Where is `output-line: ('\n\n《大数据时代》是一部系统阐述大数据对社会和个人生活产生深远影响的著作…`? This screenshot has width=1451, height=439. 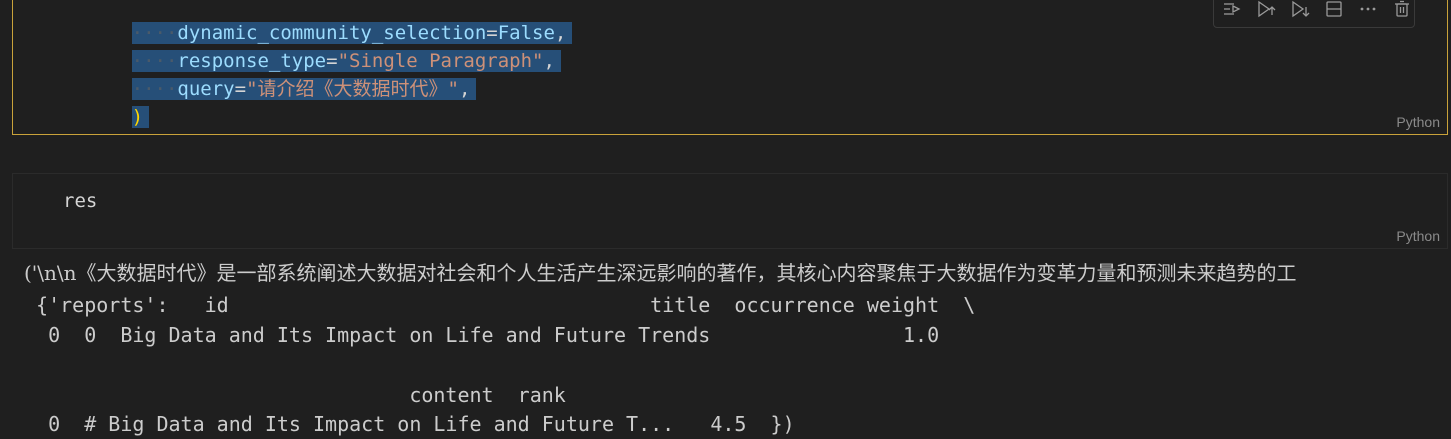 output-line: ('\n\n《大数据时代》是一部系统阐述大数据对社会和个人生活产生深远影响的著作… is located at coordinates (660, 273).